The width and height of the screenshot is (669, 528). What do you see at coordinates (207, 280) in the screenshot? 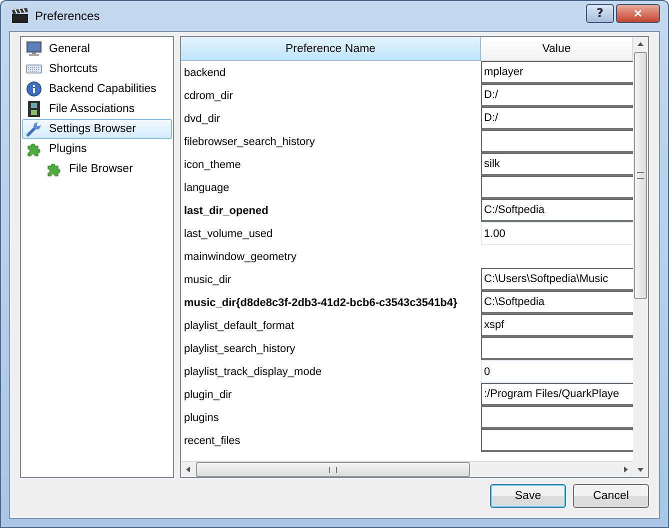
I see `preference-name-cell-text: music_dir` at bounding box center [207, 280].